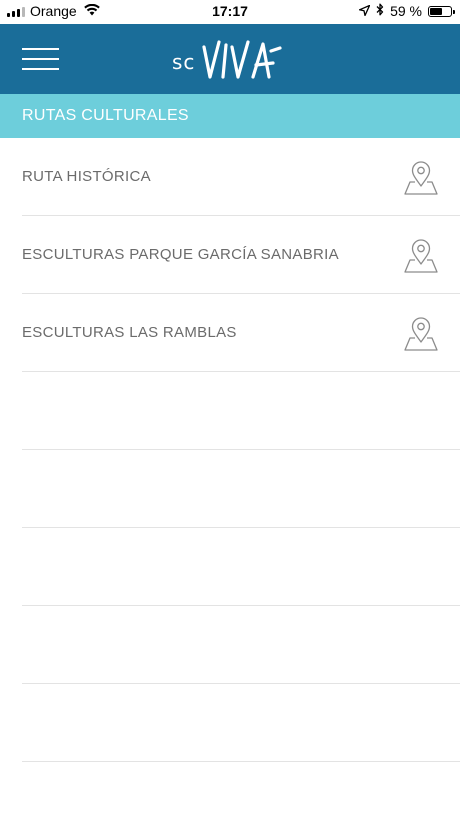 The width and height of the screenshot is (460, 818). I want to click on section-header: RUTAS CULTURALES, so click(230, 116).